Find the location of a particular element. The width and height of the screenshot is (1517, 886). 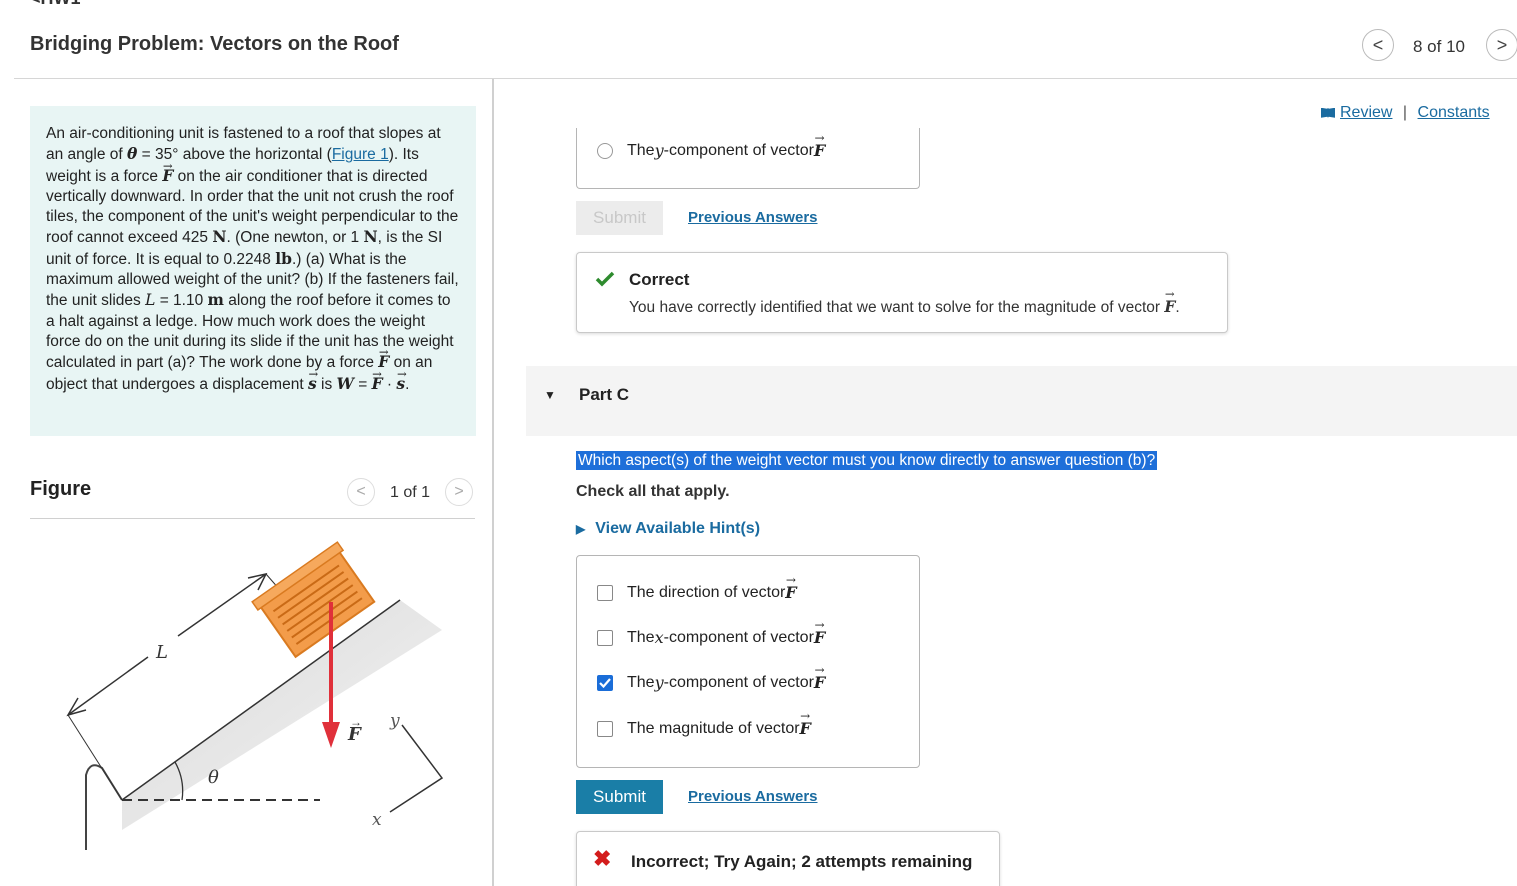

figure-prev-button: < is located at coordinates (361, 492).